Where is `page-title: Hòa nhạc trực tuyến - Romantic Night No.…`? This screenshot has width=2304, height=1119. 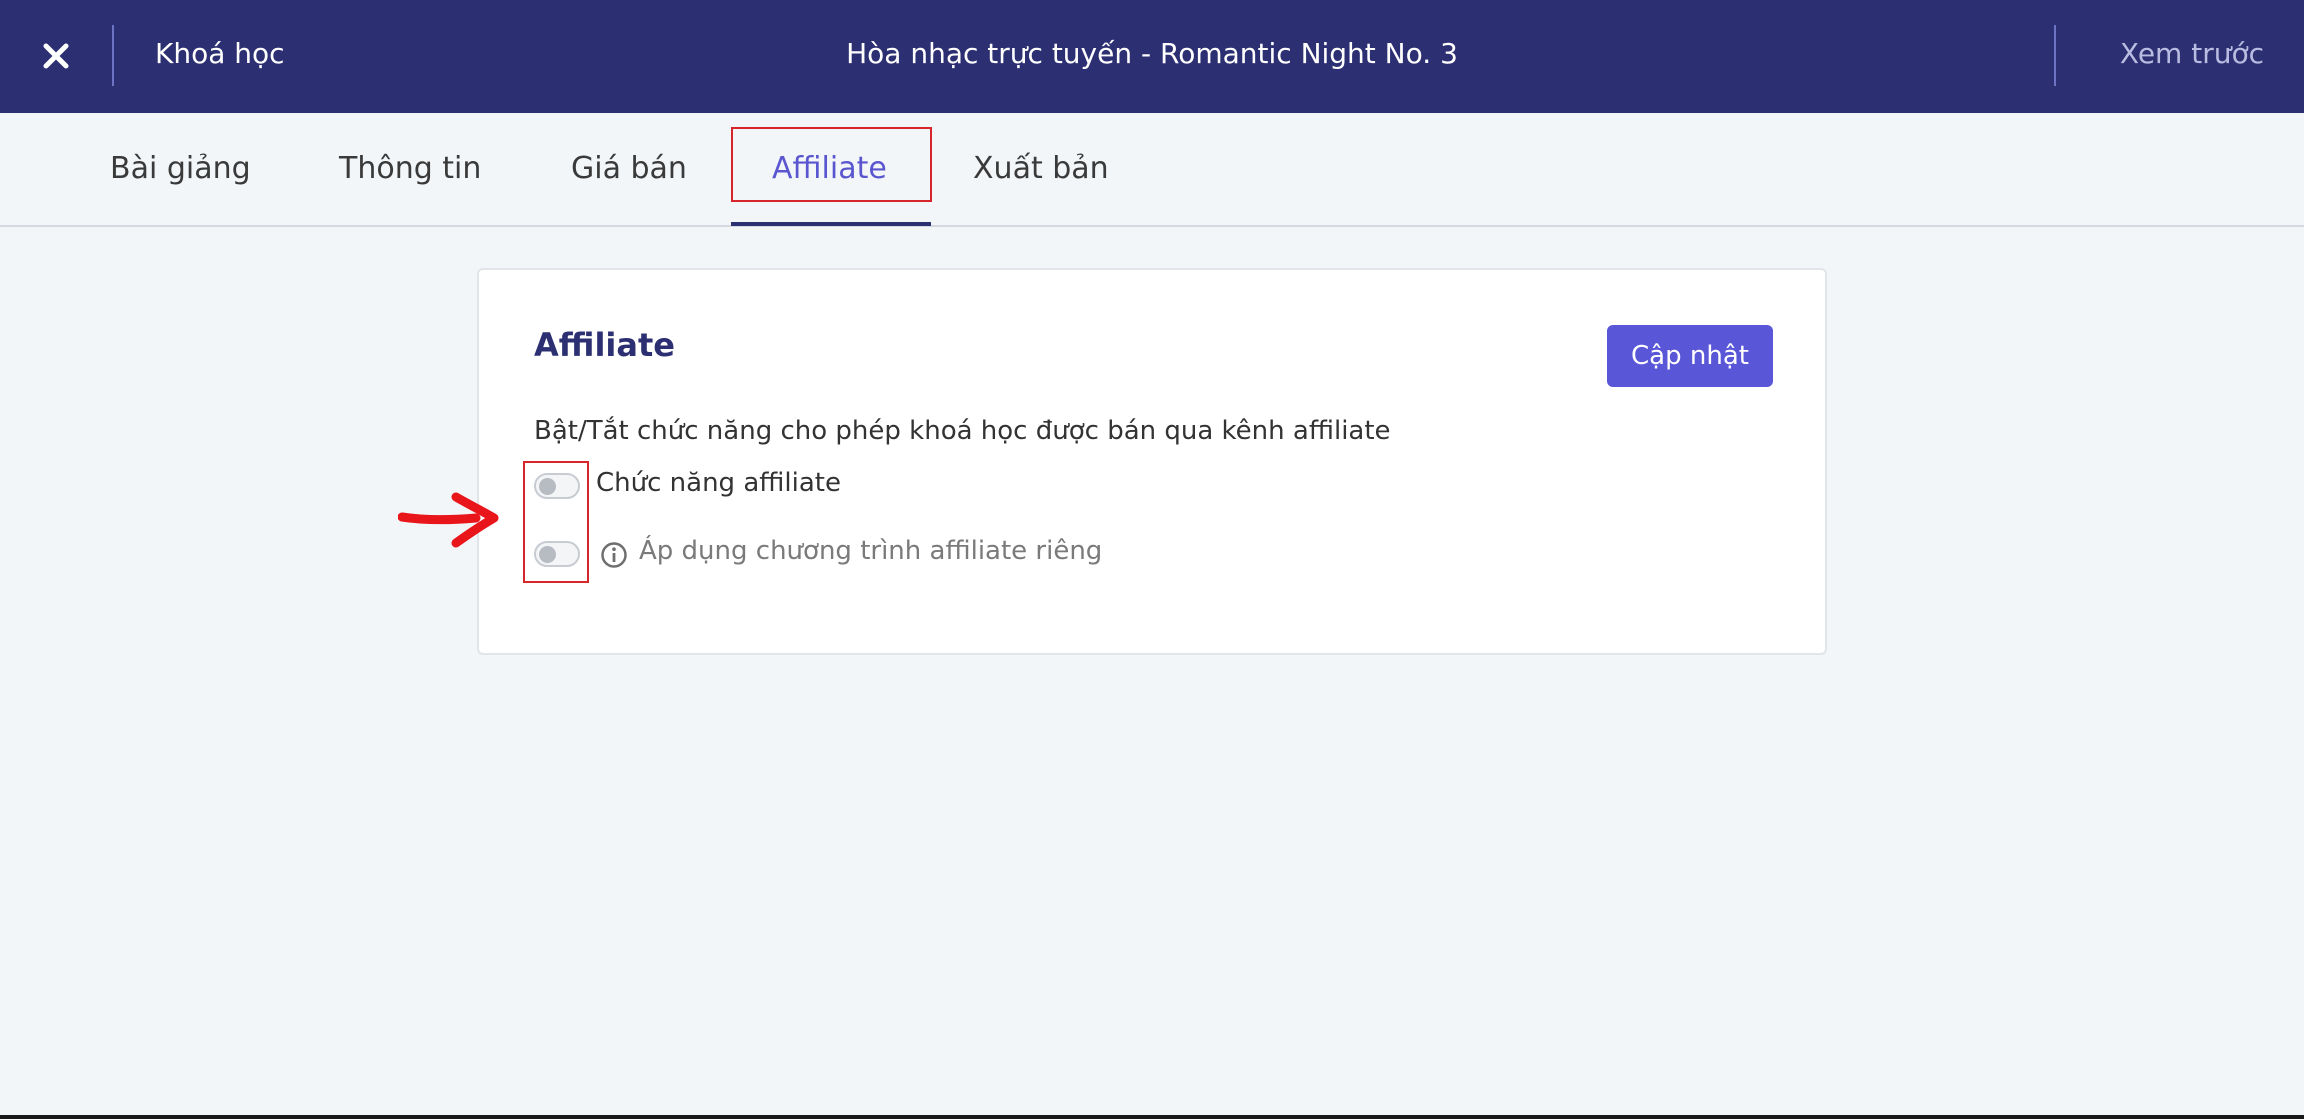 page-title: Hòa nhạc trực tuyến - Romantic Night No.… is located at coordinates (1152, 53).